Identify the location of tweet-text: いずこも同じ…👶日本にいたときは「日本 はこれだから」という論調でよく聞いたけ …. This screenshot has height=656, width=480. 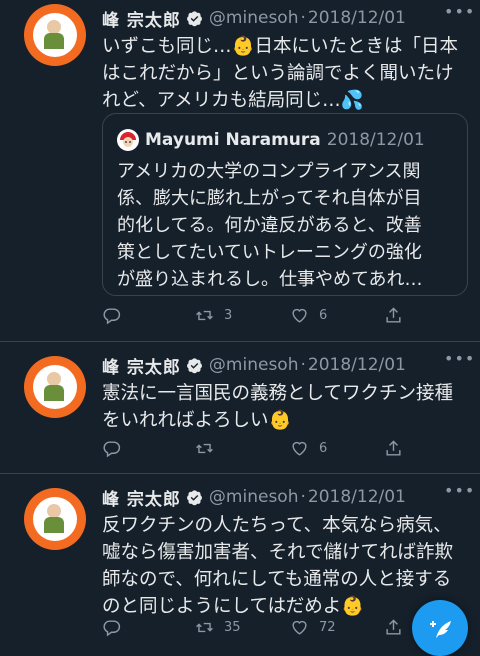
(280, 73).